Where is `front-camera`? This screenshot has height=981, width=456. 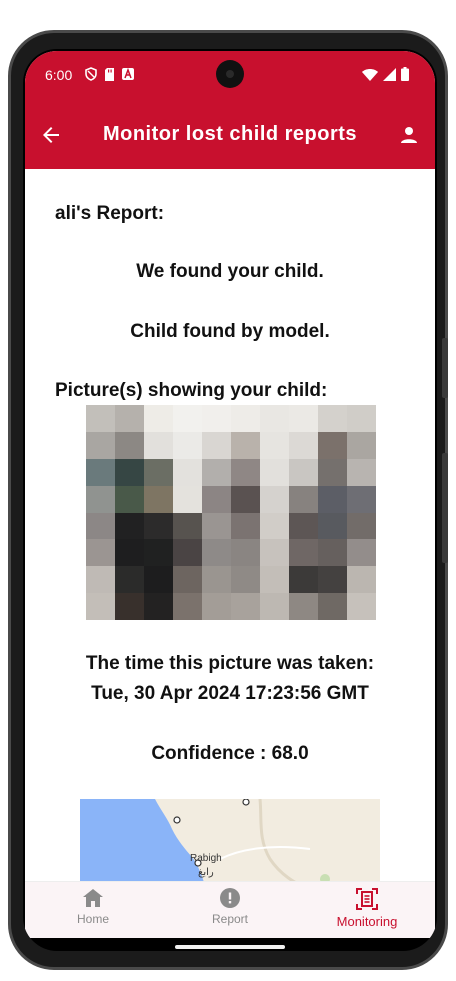 front-camera is located at coordinates (230, 74).